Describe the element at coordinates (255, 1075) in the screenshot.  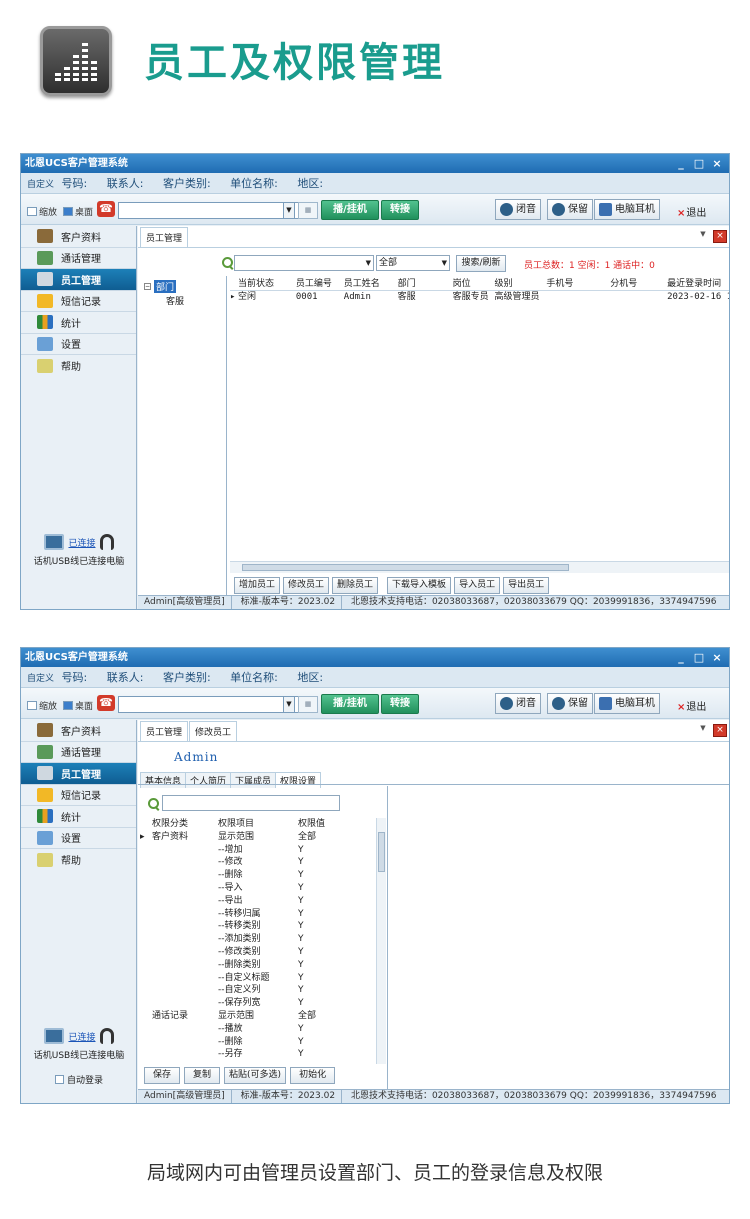
I see `paste-button: 粘贴(可多选)` at that location.